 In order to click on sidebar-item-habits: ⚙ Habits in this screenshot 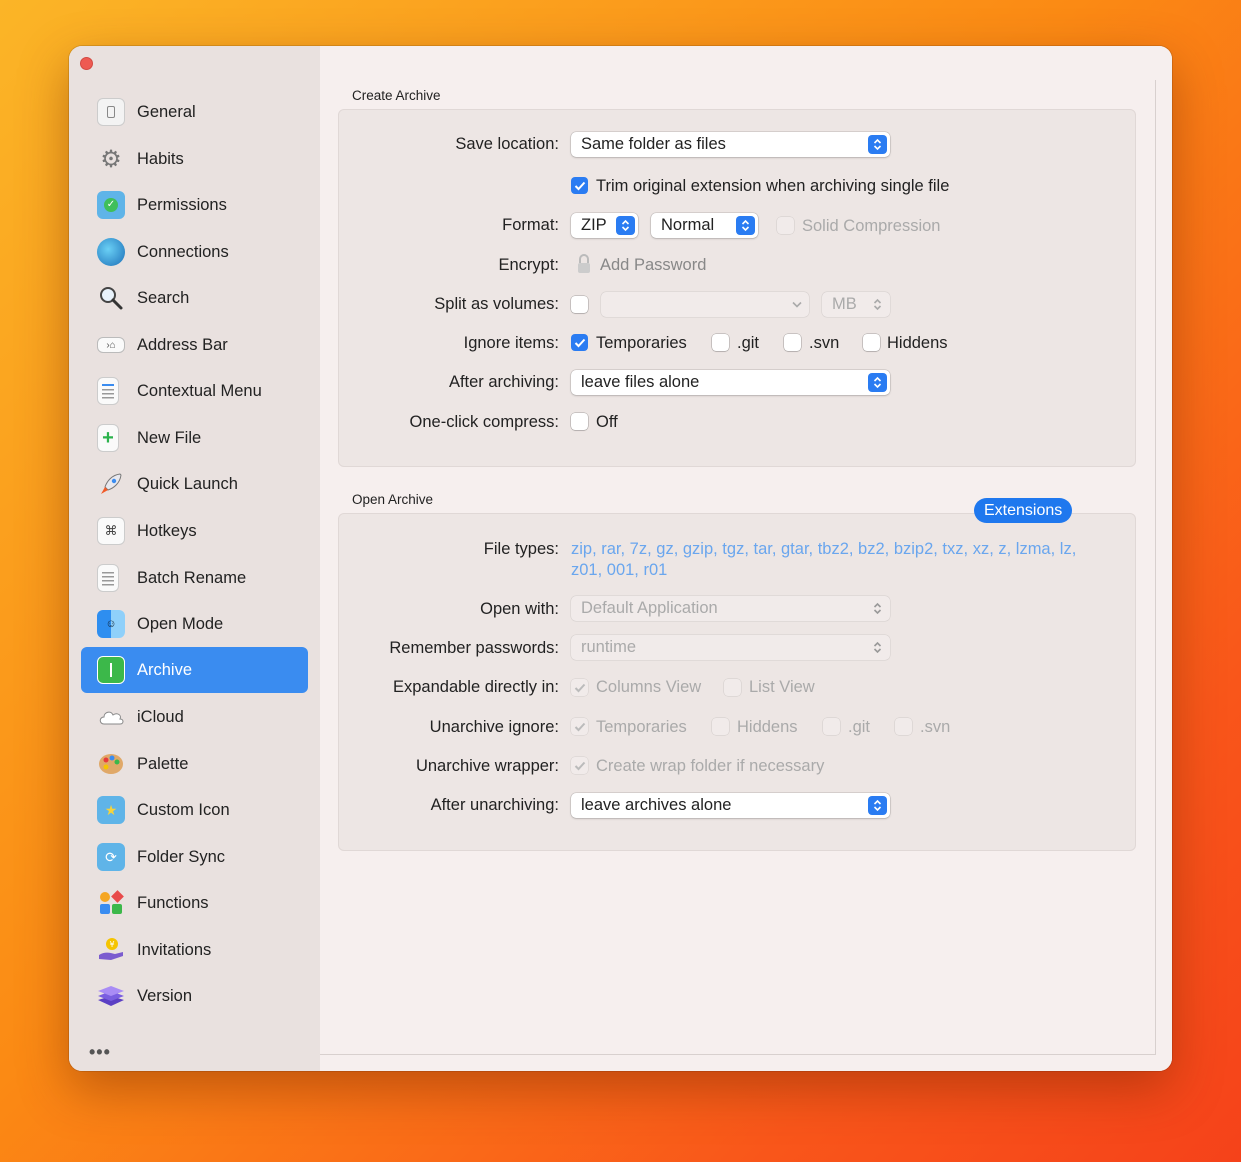, I will do `click(194, 159)`.